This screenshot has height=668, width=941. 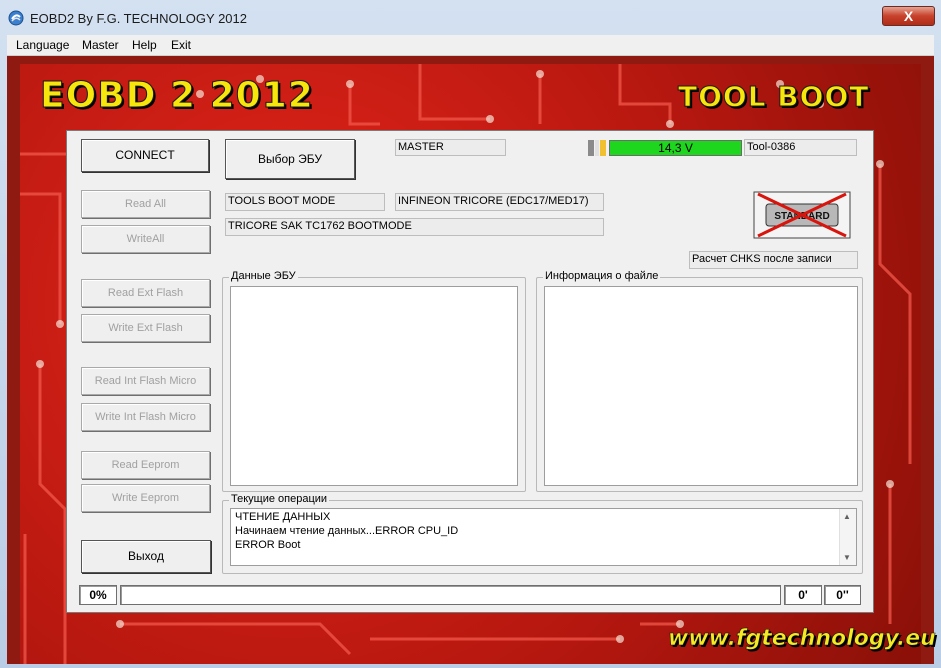 I want to click on write-int-flash-micro-button: Write Int Flash Micro, so click(x=145, y=417).